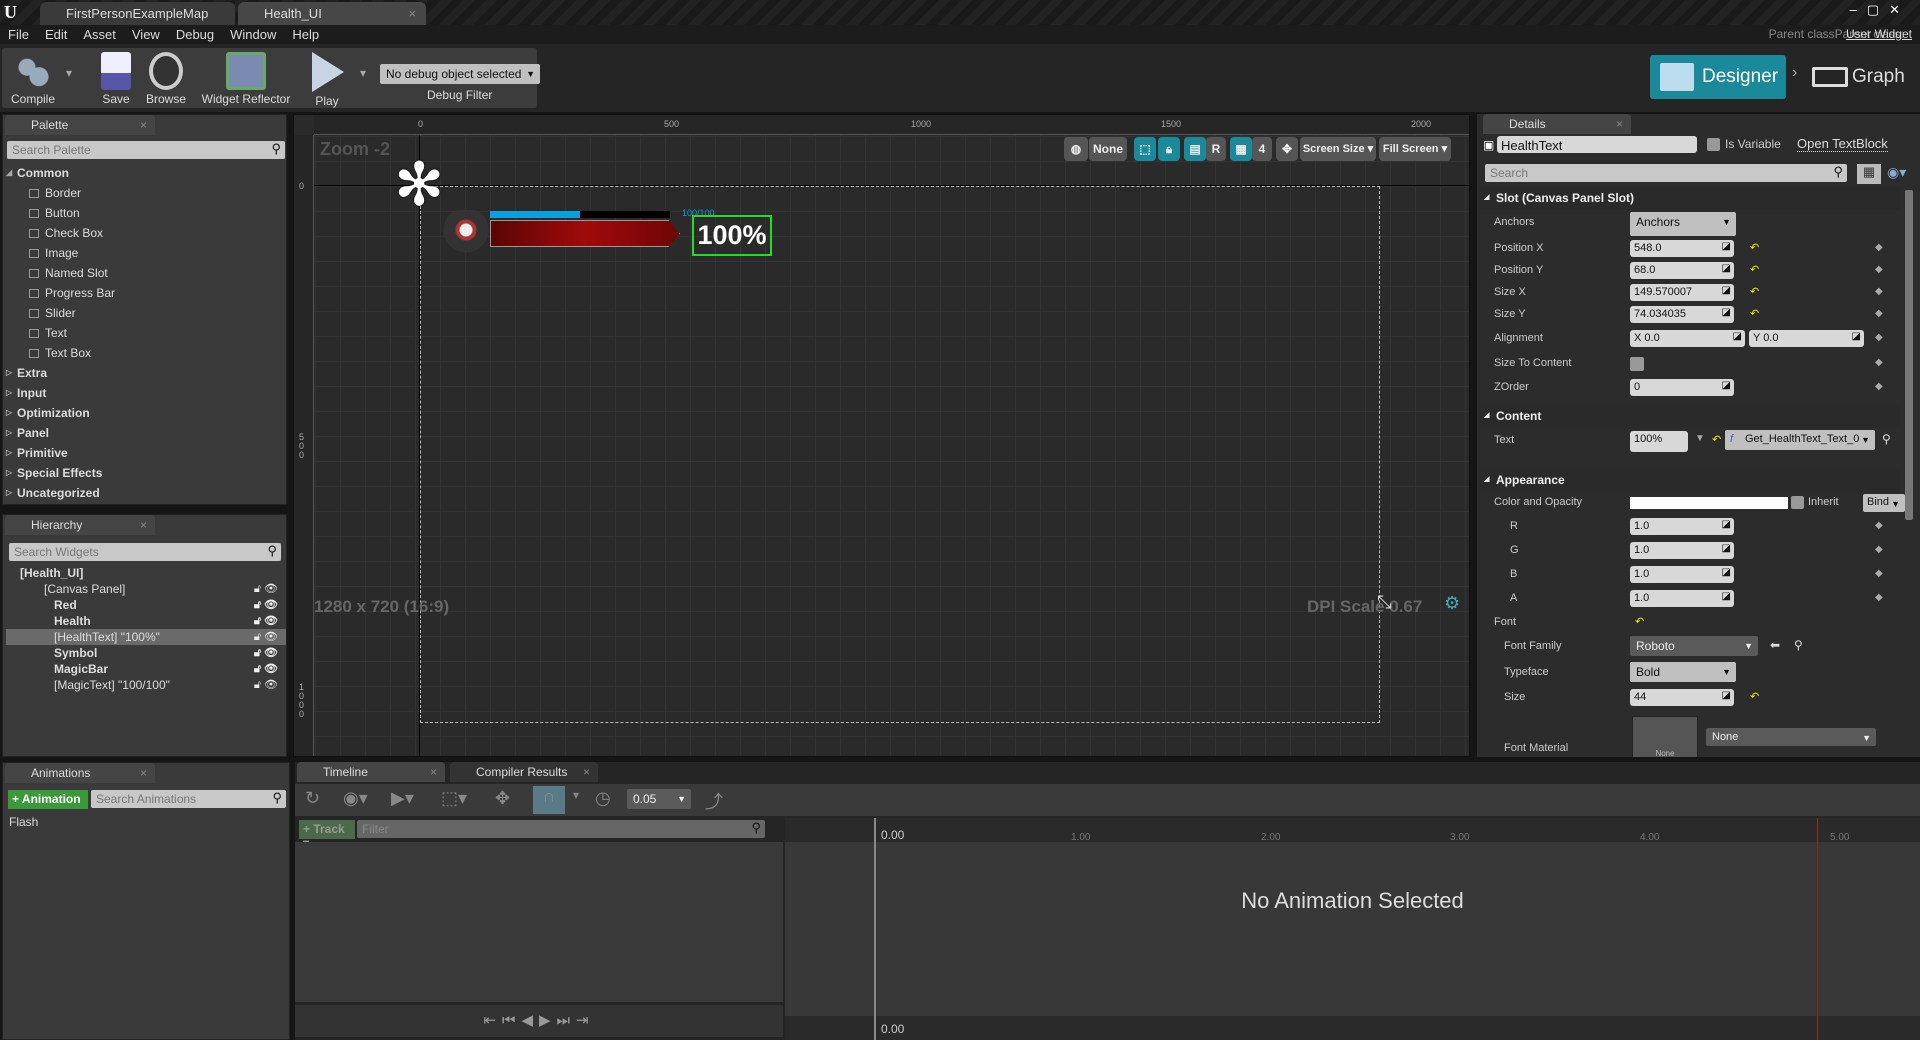  I want to click on ruler-left: 0 500 1000, so click(304, 445).